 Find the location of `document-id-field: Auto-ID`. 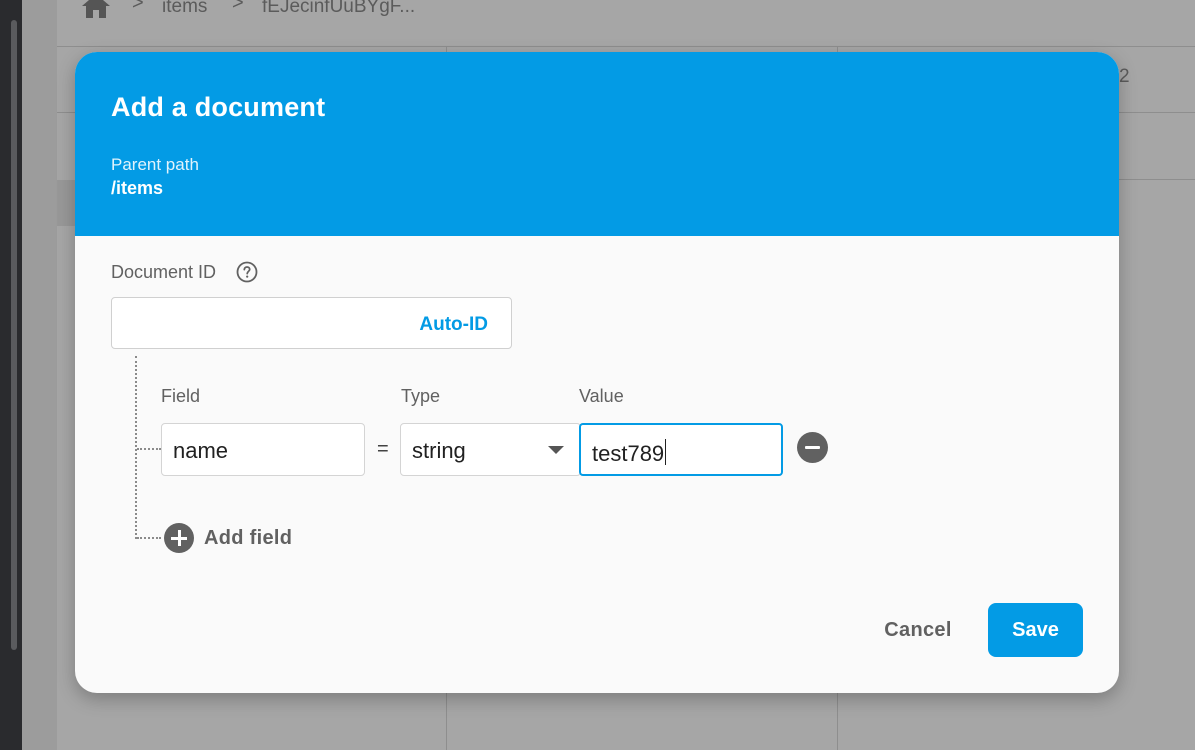

document-id-field: Auto-ID is located at coordinates (311, 323).